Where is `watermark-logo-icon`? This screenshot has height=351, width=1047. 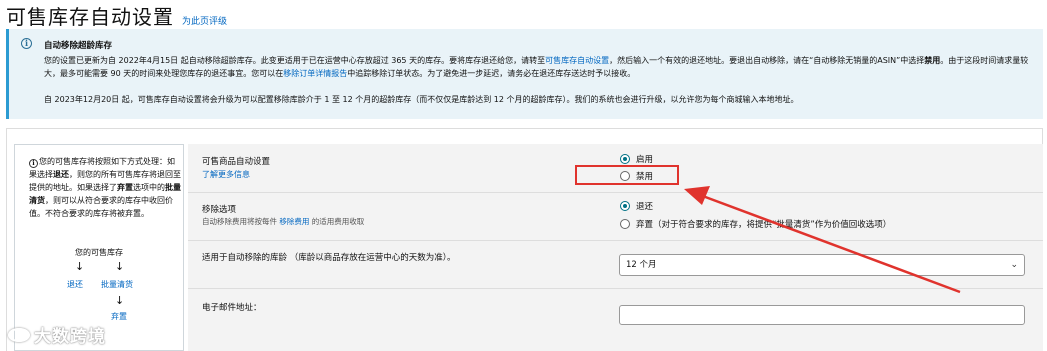 watermark-logo-icon is located at coordinates (19, 334).